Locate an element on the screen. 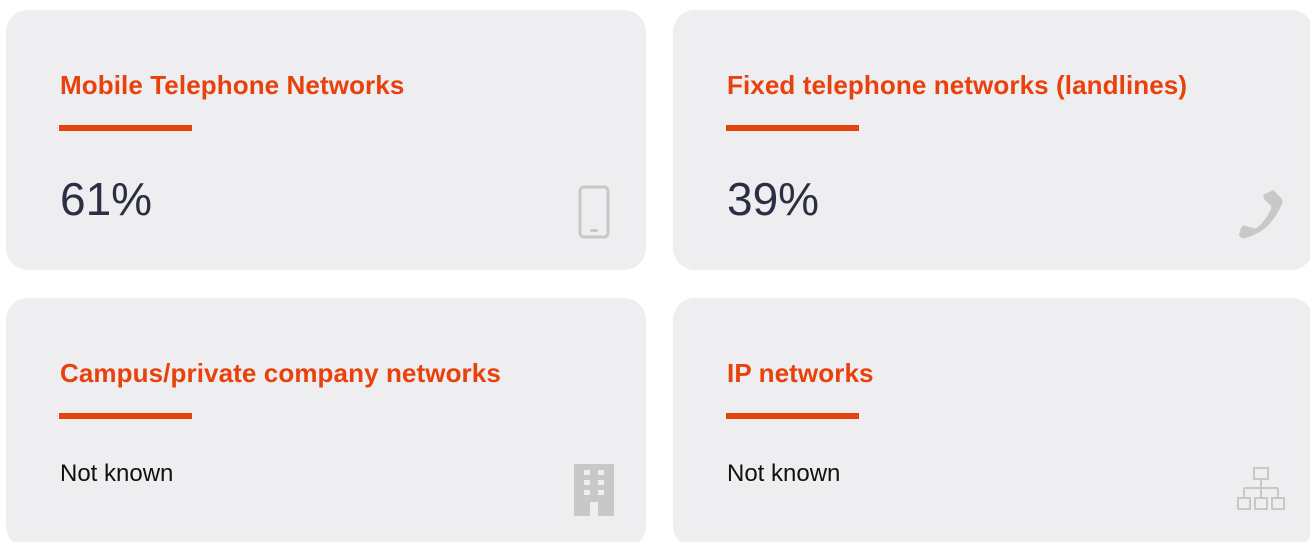 This screenshot has height=542, width=1310. network-hierarchy-icon is located at coordinates (1261, 490).